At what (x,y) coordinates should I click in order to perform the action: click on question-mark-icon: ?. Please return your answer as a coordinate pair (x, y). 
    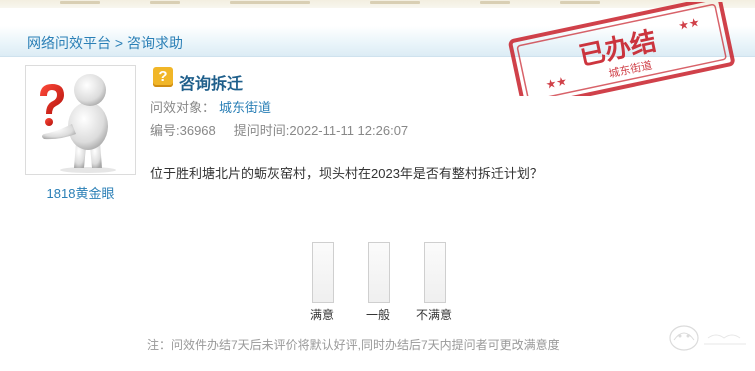
    Looking at the image, I should click on (163, 77).